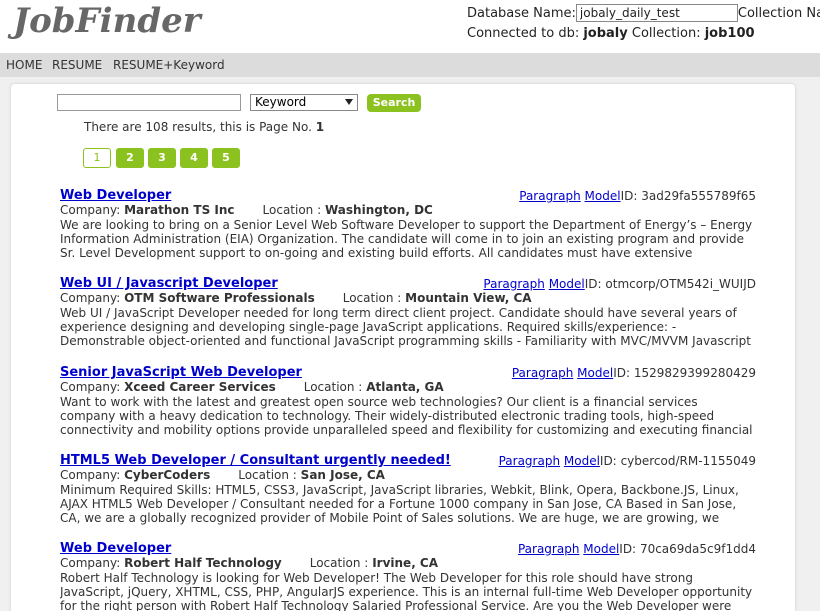  Describe the element at coordinates (107, 21) in the screenshot. I see `app-logo: JobFinder` at that location.